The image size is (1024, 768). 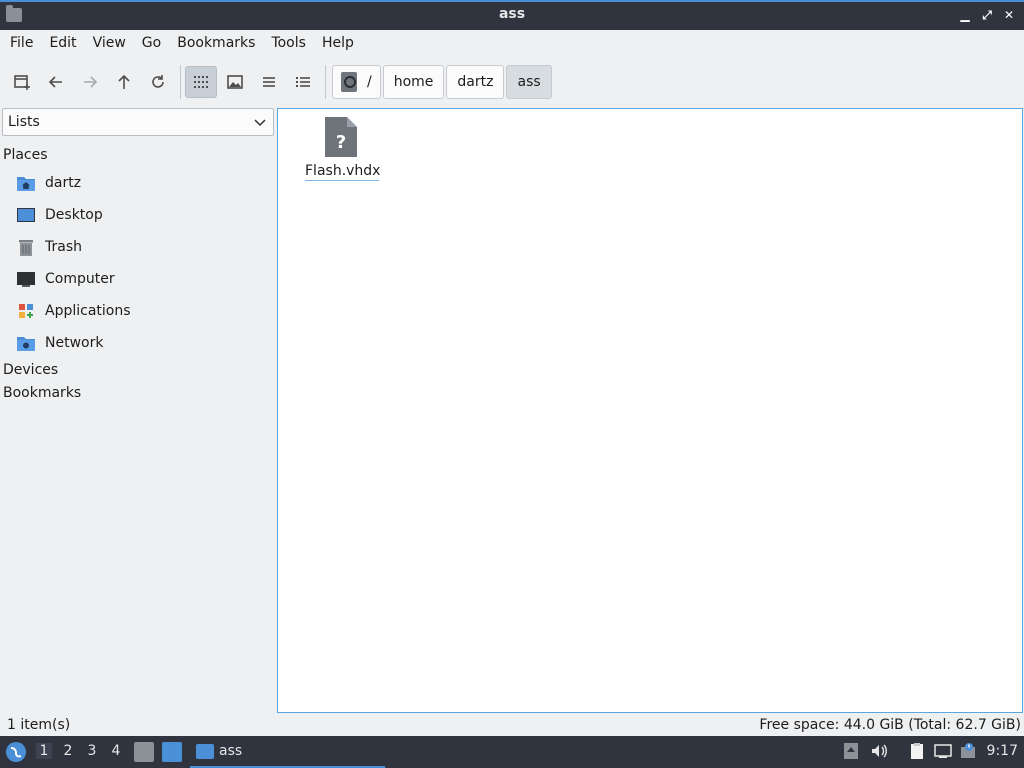 I want to click on volume-icon, so click(x=879, y=751).